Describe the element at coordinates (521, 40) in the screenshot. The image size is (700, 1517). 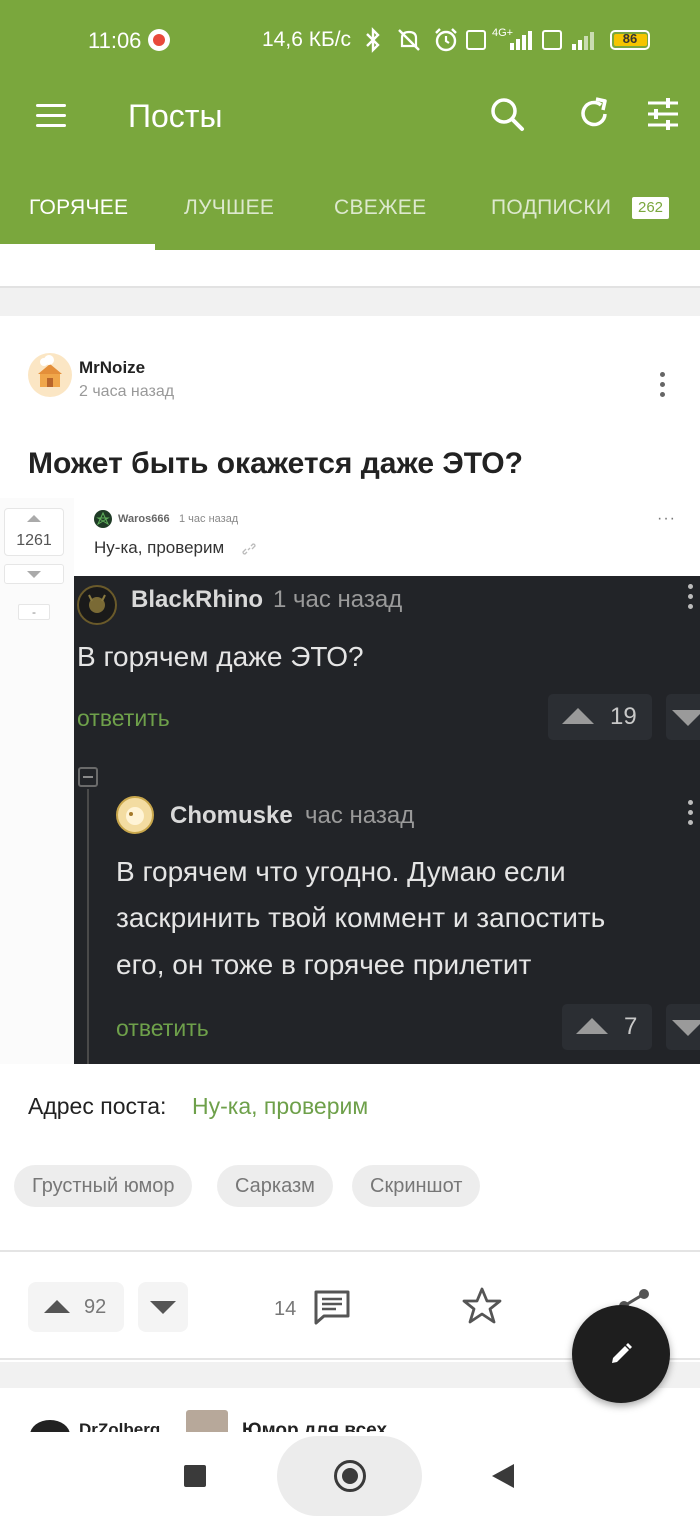
I see `signal-icon` at that location.